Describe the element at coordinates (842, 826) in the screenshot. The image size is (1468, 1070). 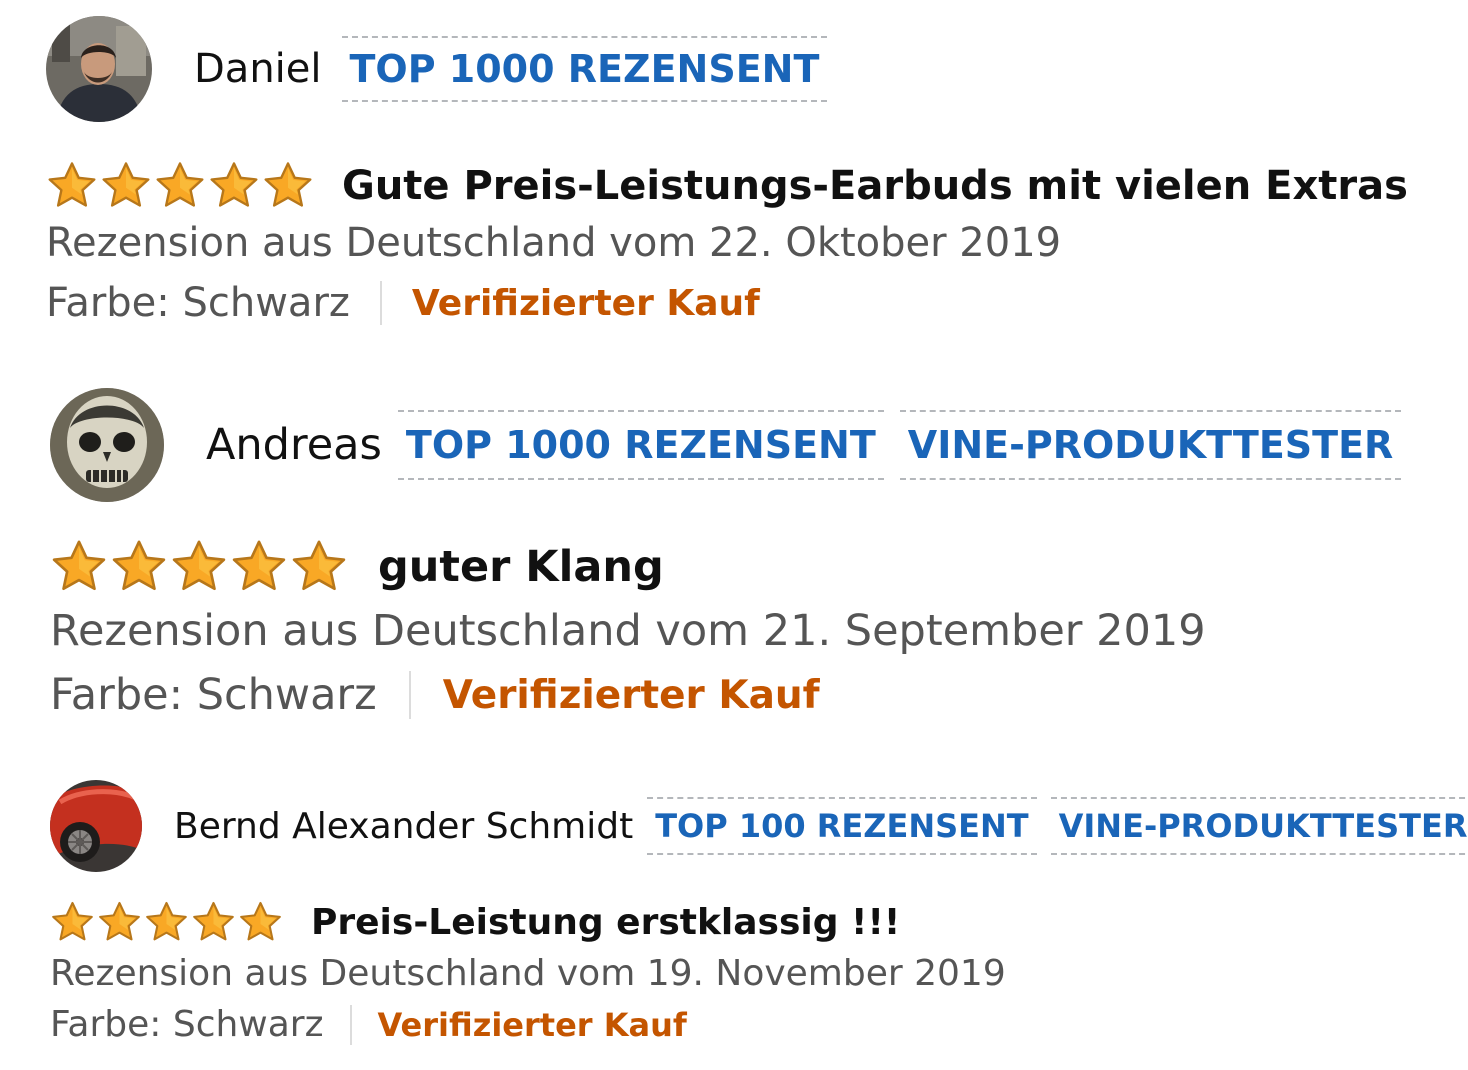
I see `reviewer-rank-badge: TOP 100 REZENSENT` at that location.